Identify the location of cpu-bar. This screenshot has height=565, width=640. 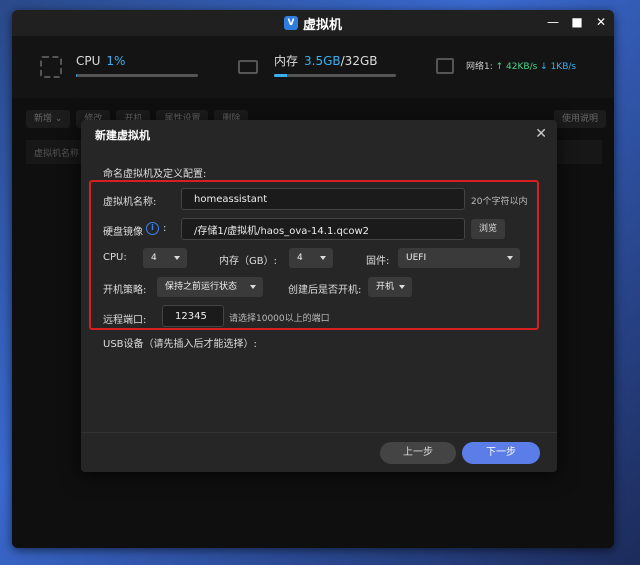
(137, 75).